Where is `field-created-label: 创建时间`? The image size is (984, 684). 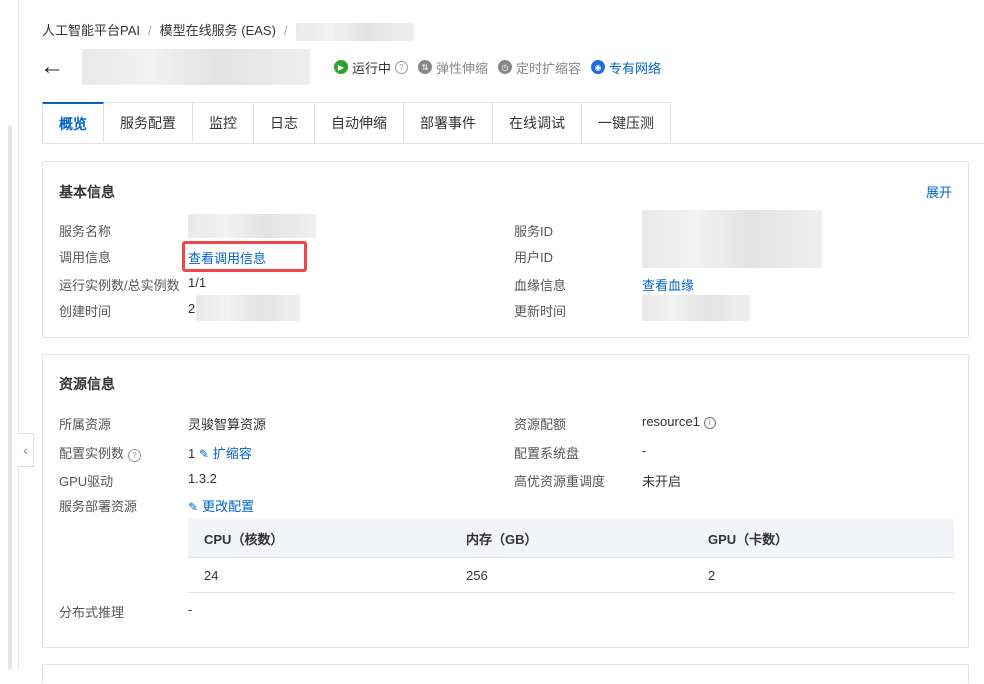
field-created-label: 创建时间 is located at coordinates (85, 311).